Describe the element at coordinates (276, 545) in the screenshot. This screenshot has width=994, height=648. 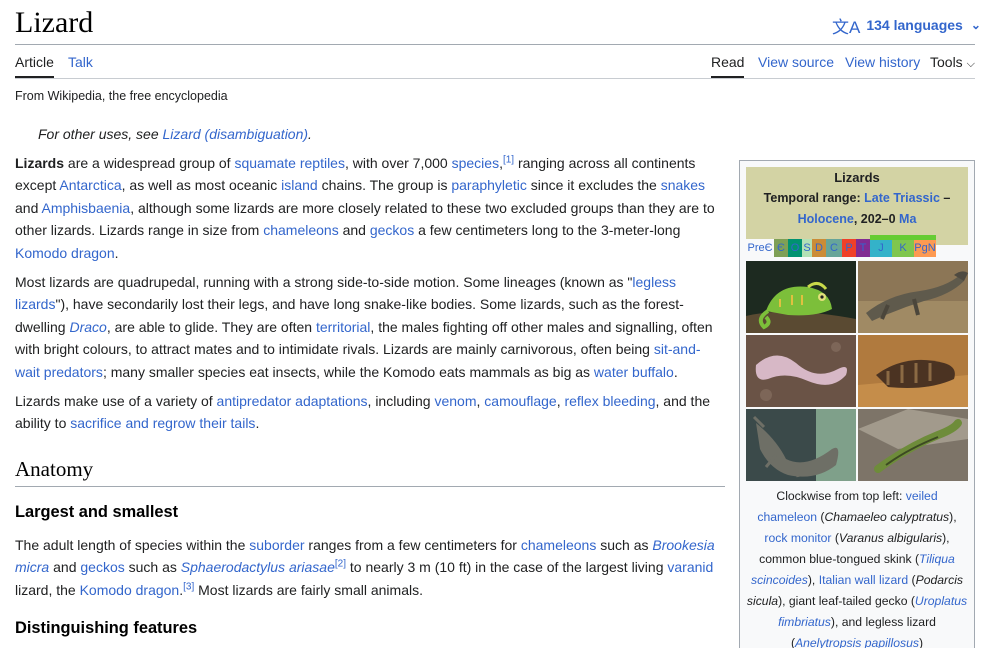
I see `wiki-link: suborder` at that location.